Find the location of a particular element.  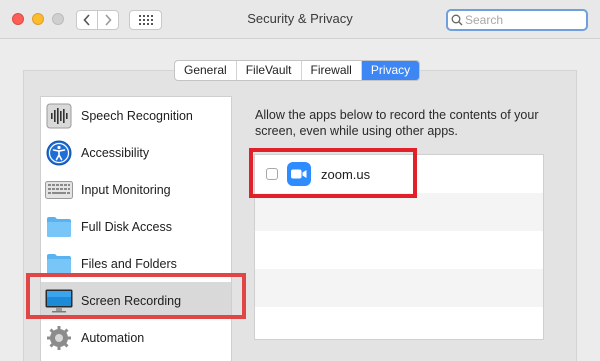

gear-icon is located at coordinates (59, 338).